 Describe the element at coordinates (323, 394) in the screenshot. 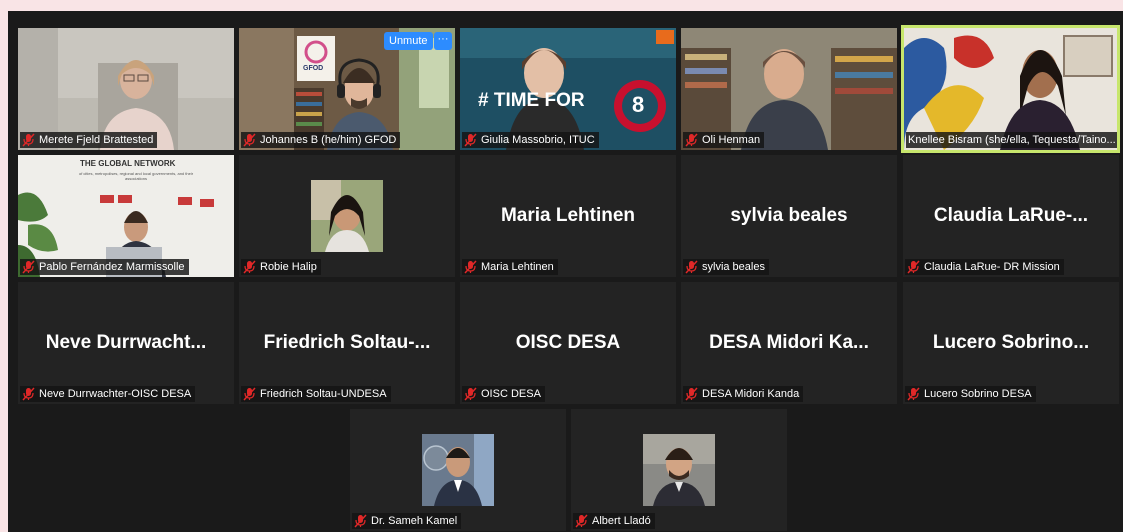

I see `participant-name: Friedrich Soltau-UNDESA` at that location.